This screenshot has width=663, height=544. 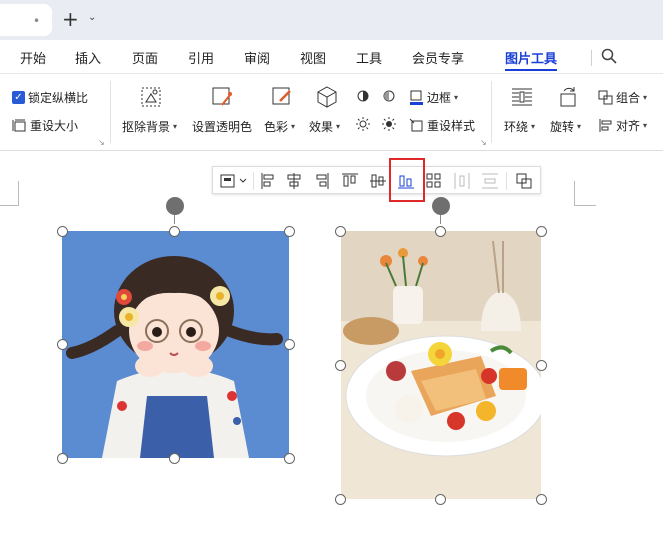 I want to click on border-button: 边框 ▾, so click(x=433, y=97).